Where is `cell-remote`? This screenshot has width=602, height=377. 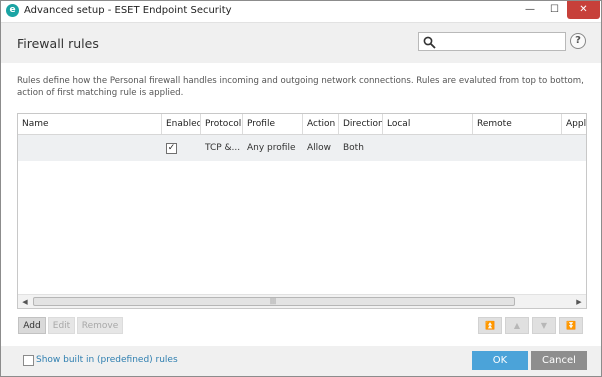
cell-remote is located at coordinates (517, 148).